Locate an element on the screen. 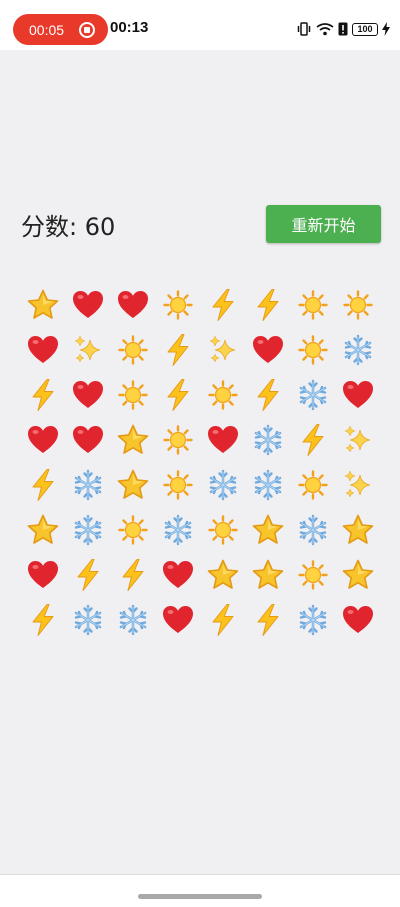 This screenshot has height=907, width=400. screen-record-indicator: 00:05 is located at coordinates (60, 29).